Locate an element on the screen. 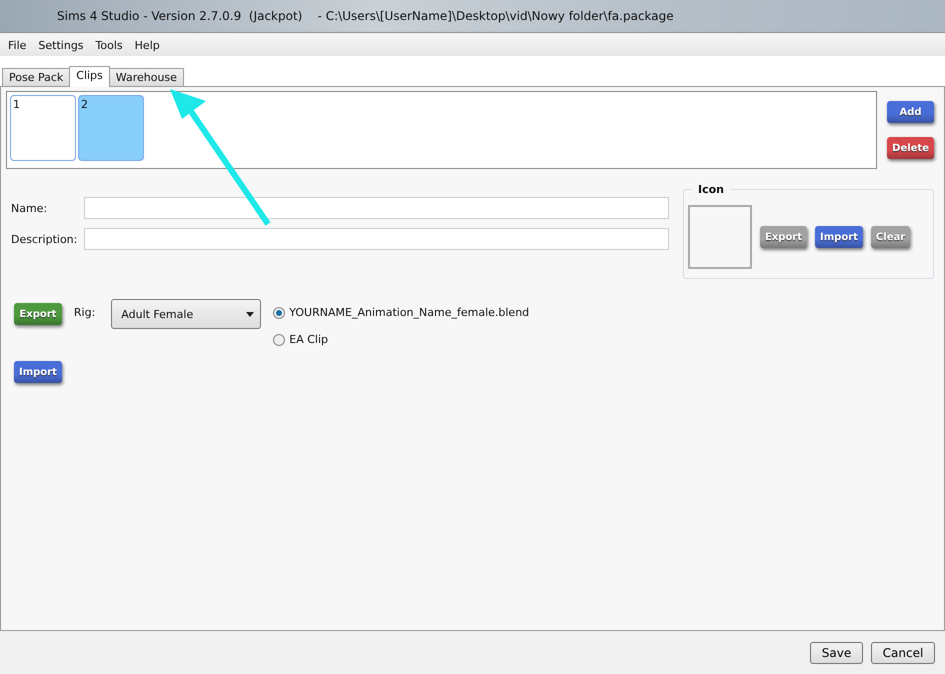 The height and width of the screenshot is (674, 945). caret-icon is located at coordinates (250, 314).